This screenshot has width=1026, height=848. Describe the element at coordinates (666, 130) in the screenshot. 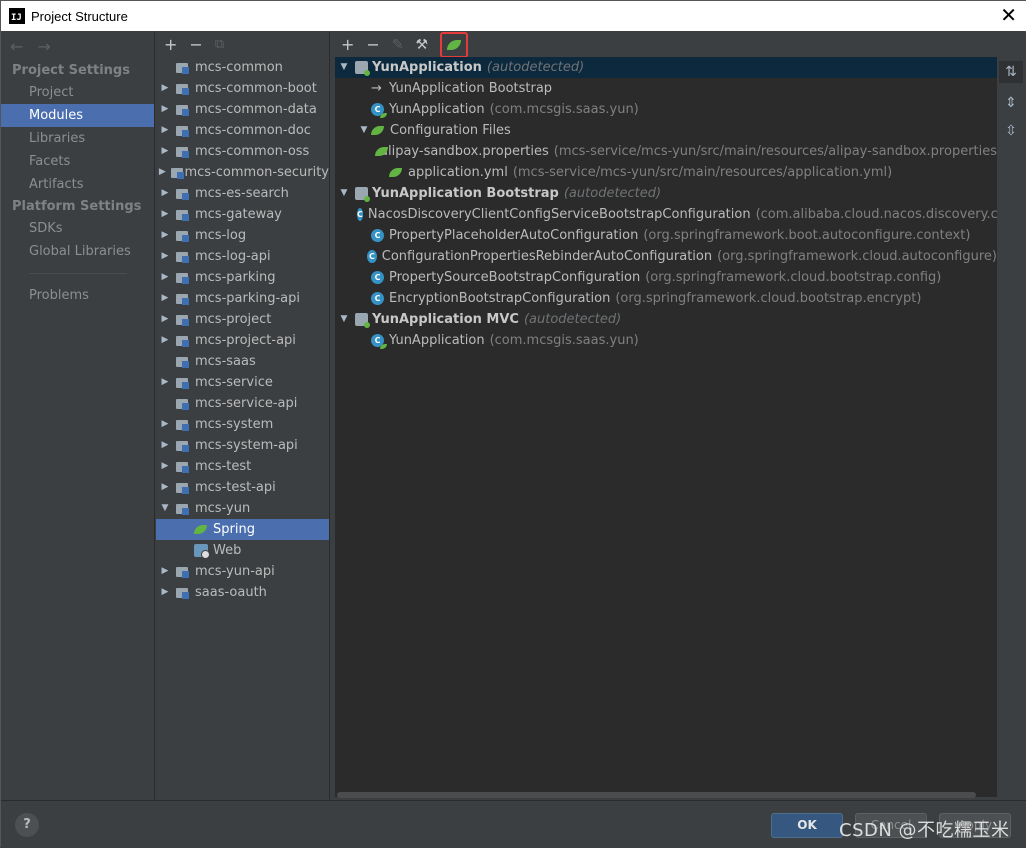

I see `spring-tree-row: ▼ Configuration Files` at that location.